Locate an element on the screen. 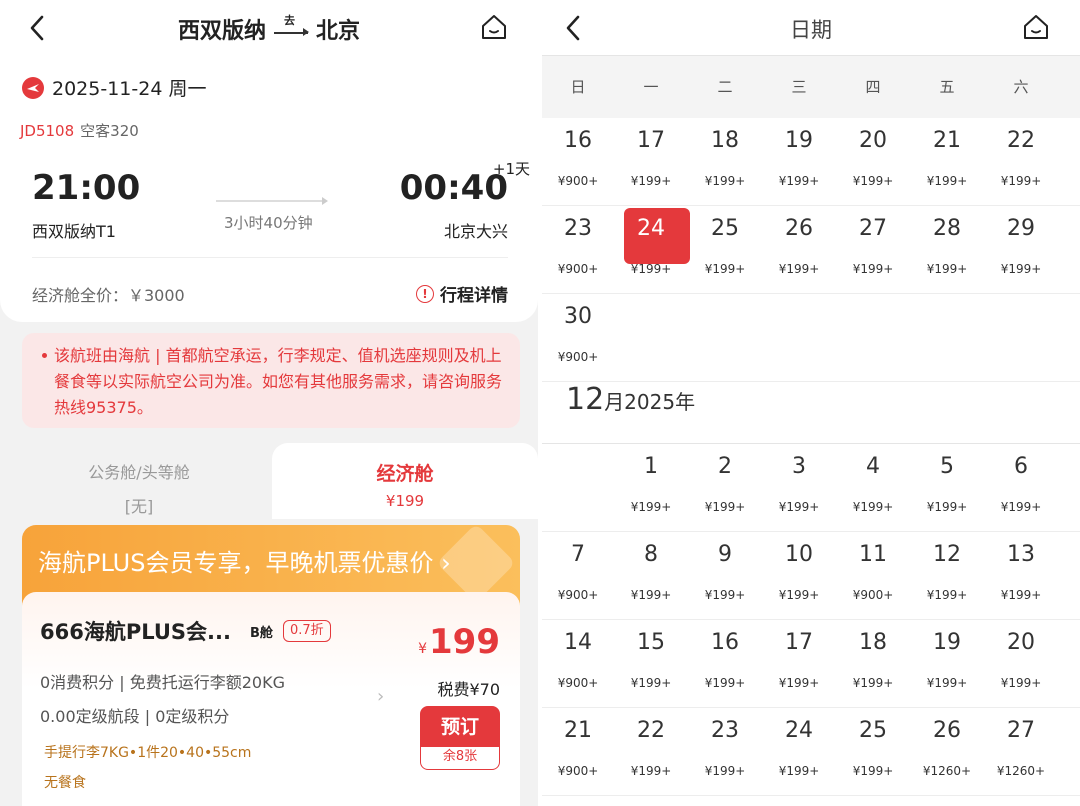  weekday-label: 一 is located at coordinates (651, 87).